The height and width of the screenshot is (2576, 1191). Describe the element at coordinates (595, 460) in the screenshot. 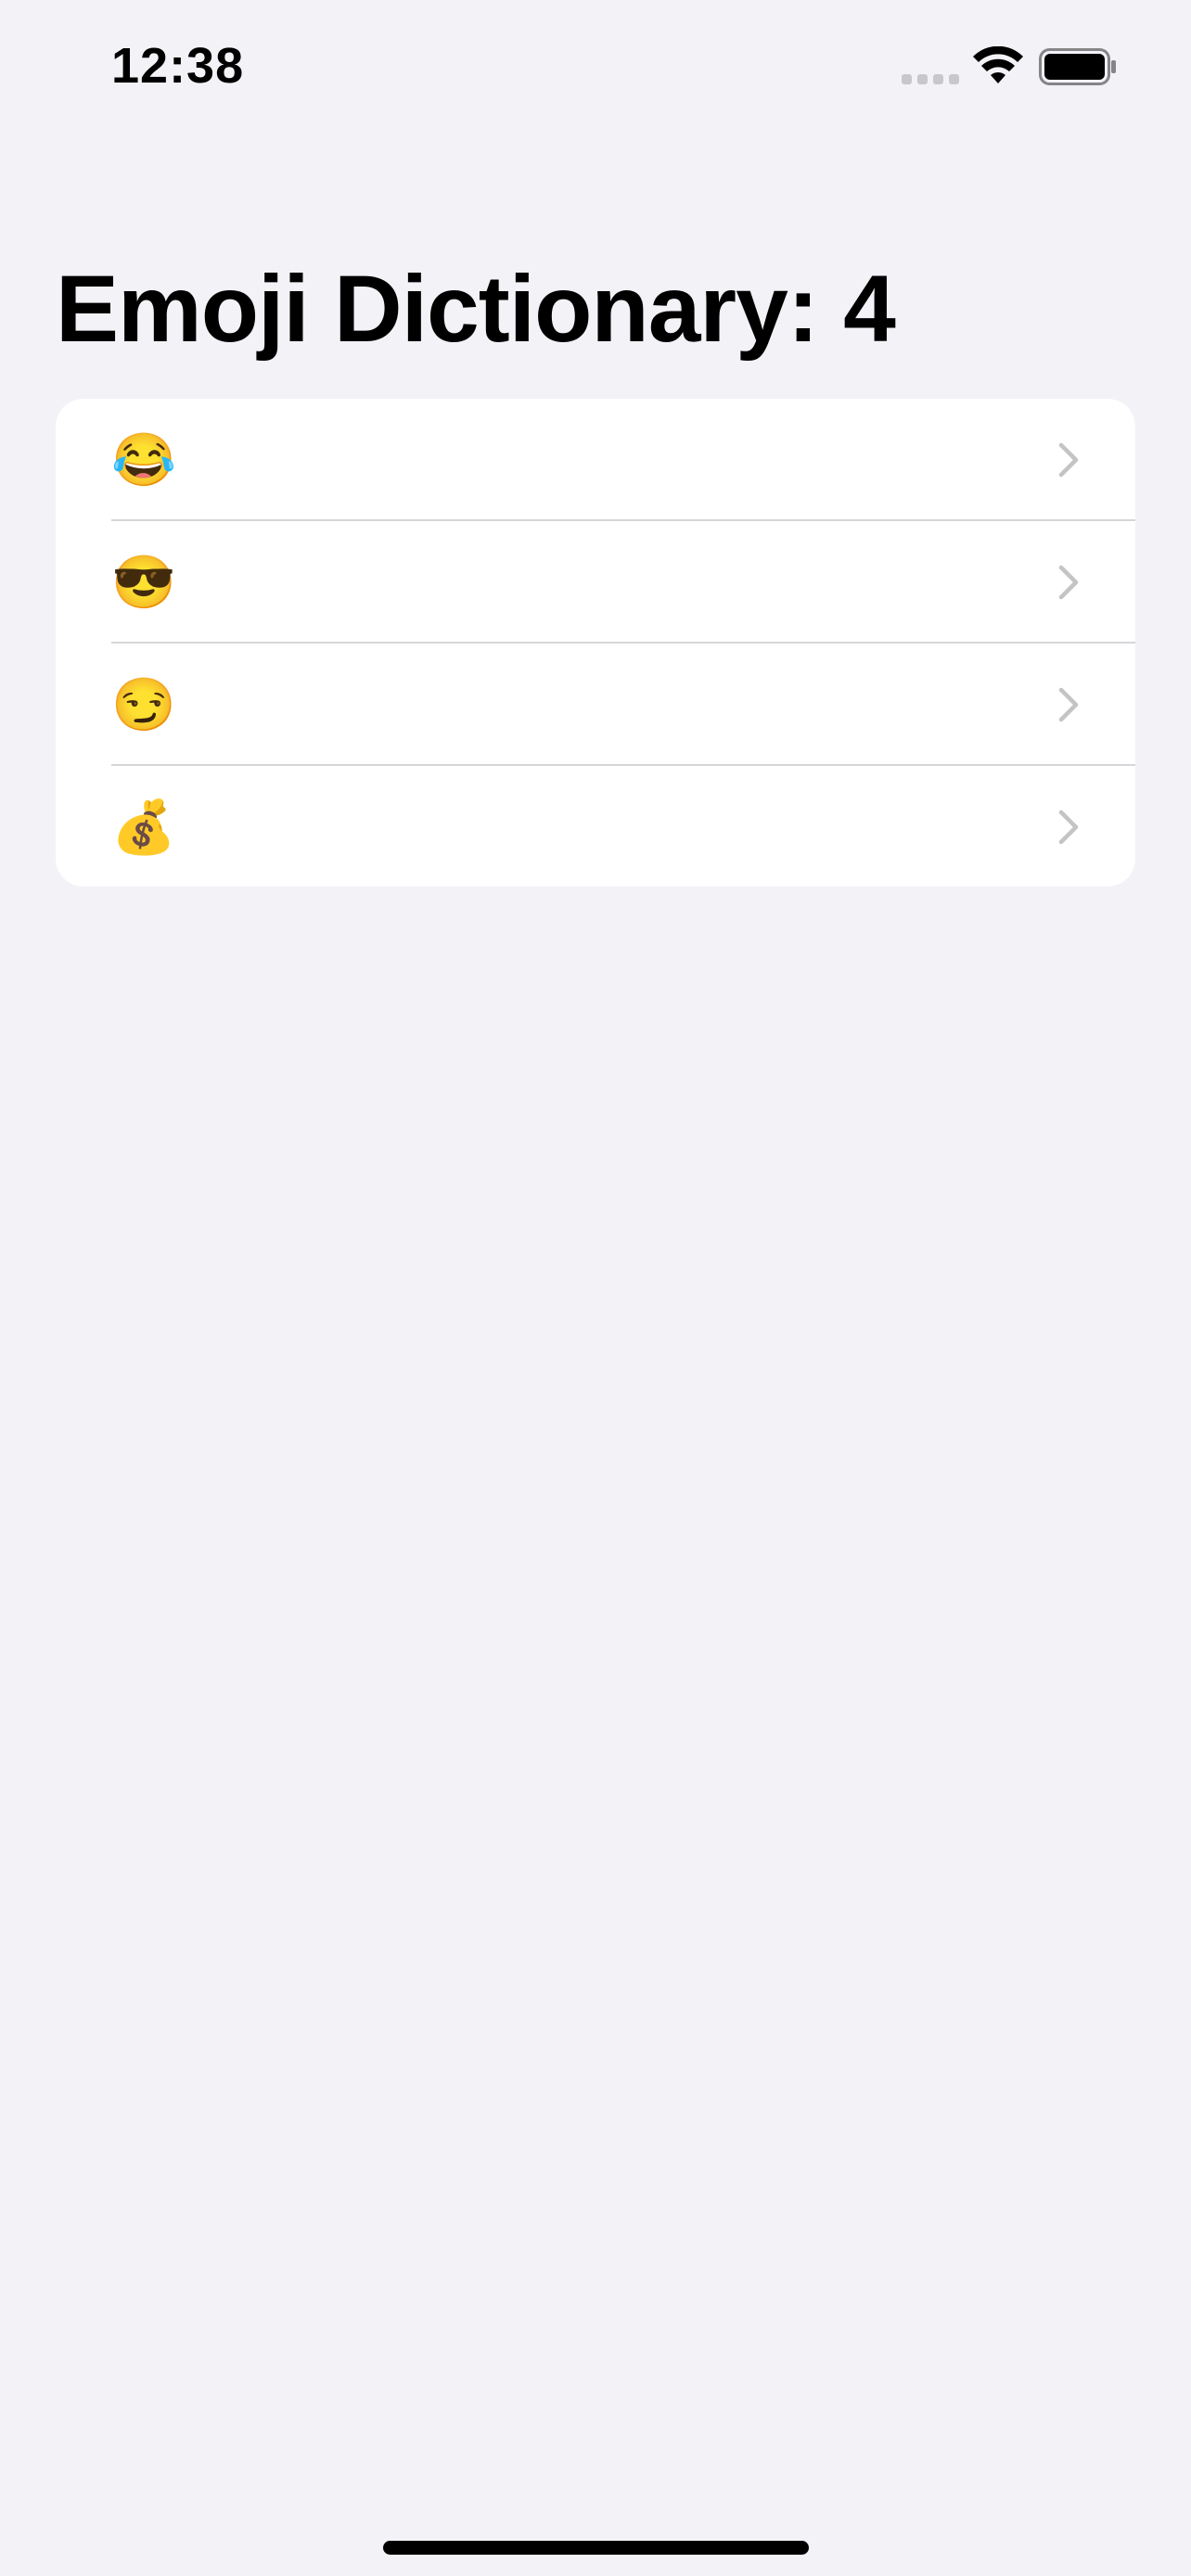

I see `list-item: 😂` at that location.